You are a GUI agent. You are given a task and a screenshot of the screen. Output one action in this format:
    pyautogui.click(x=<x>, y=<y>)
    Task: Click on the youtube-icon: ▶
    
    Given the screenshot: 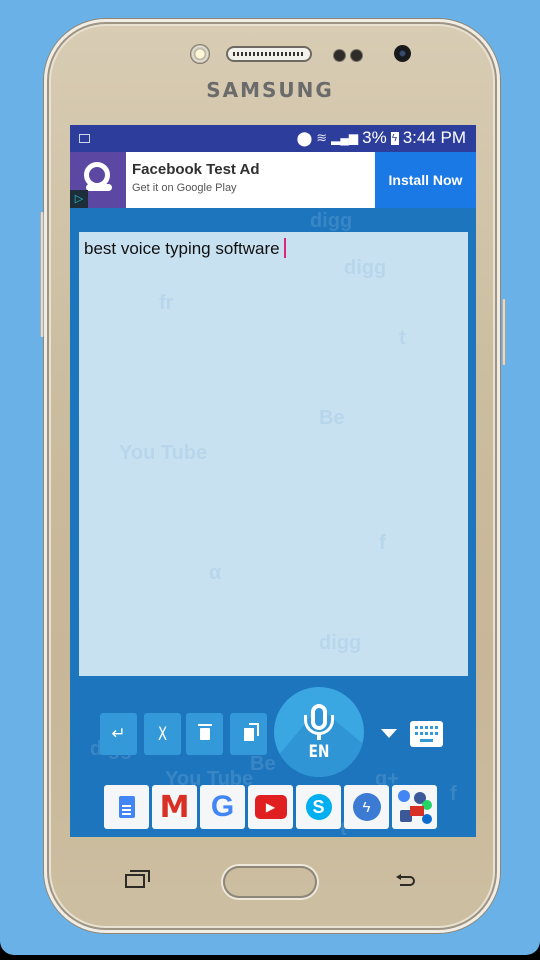 What is the action you would take?
    pyautogui.click(x=270, y=807)
    